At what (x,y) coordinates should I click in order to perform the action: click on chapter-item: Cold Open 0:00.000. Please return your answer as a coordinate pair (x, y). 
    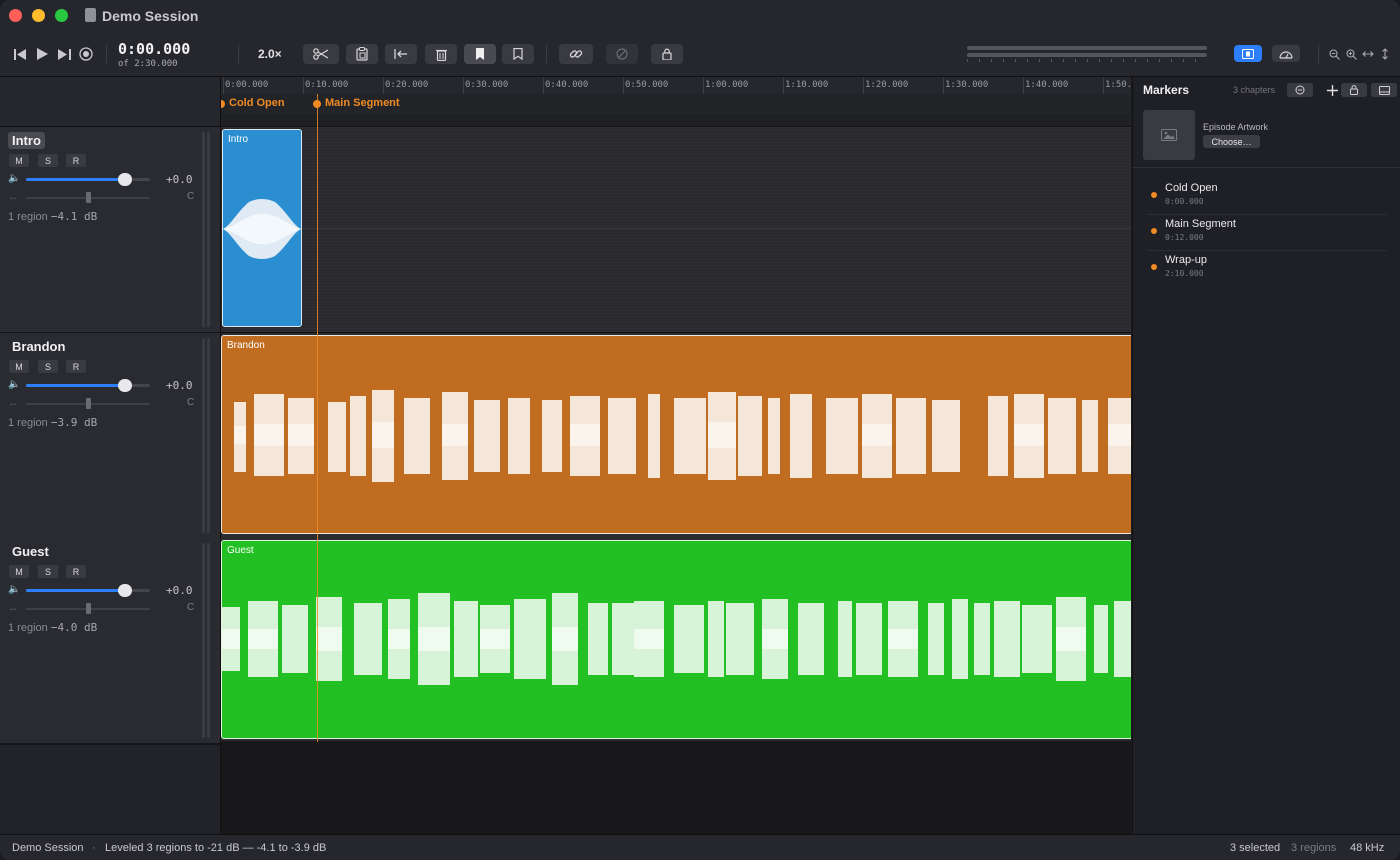
    Looking at the image, I should click on (1267, 197).